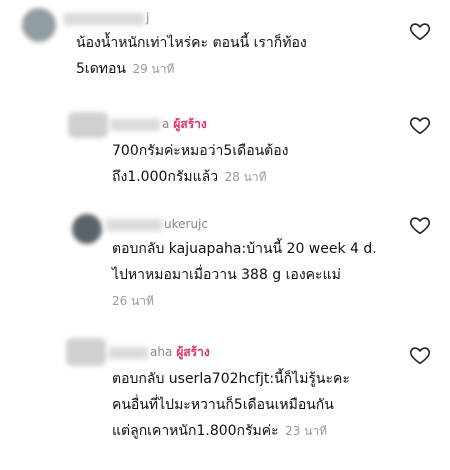 The width and height of the screenshot is (450, 470). I want to click on comment-time: 28 นาที, so click(245, 177).